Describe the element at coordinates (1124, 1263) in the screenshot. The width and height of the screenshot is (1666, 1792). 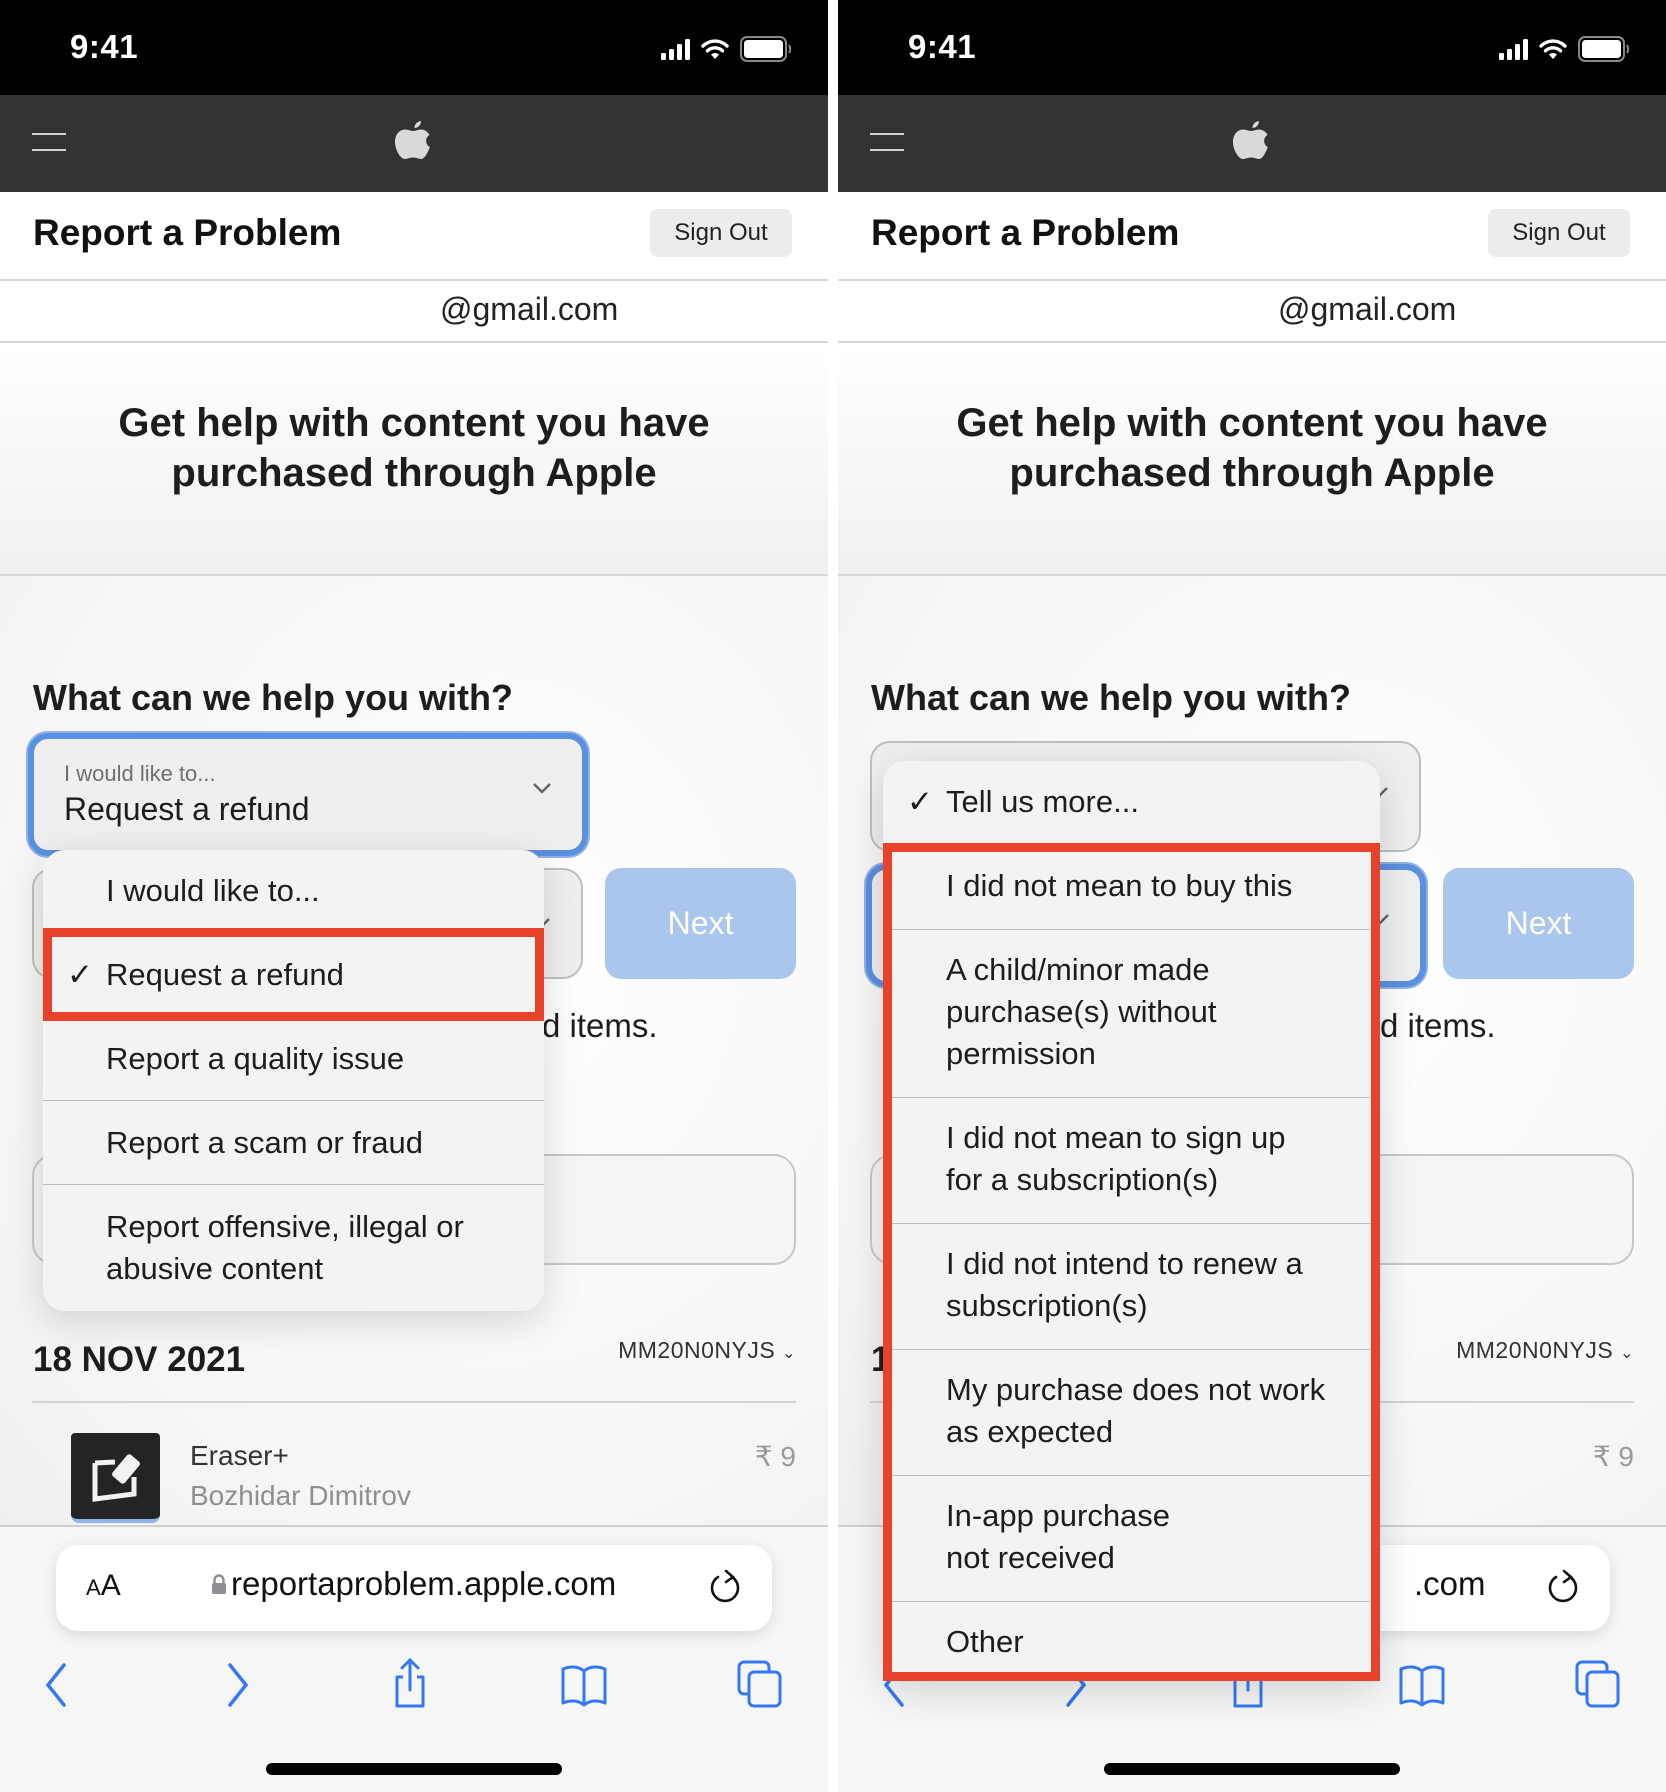
I see `label-line: I did not intend to renew a` at that location.